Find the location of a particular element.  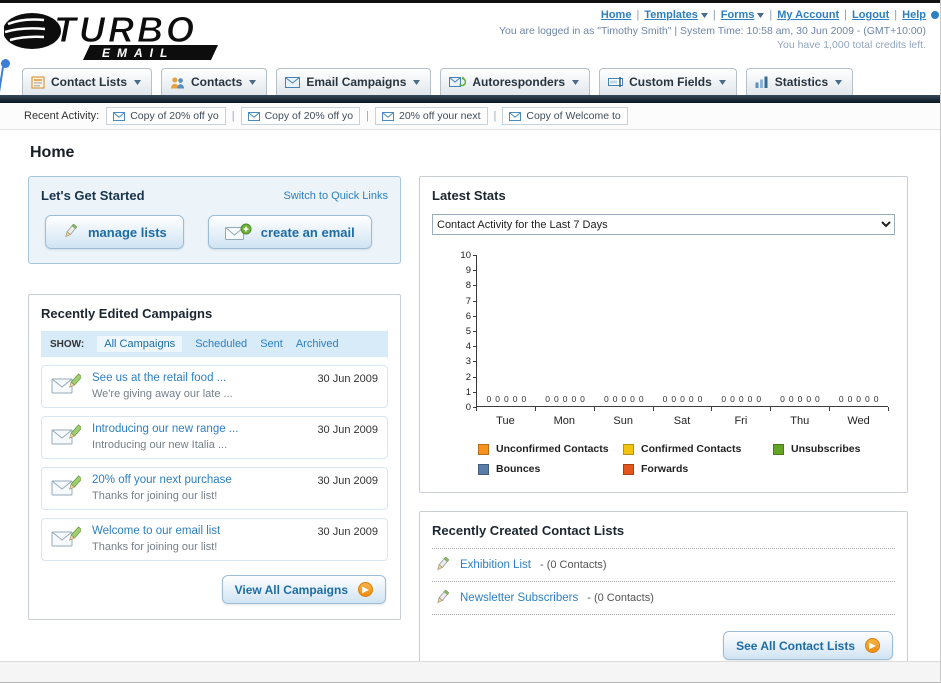

page-title: Home is located at coordinates (52, 152).